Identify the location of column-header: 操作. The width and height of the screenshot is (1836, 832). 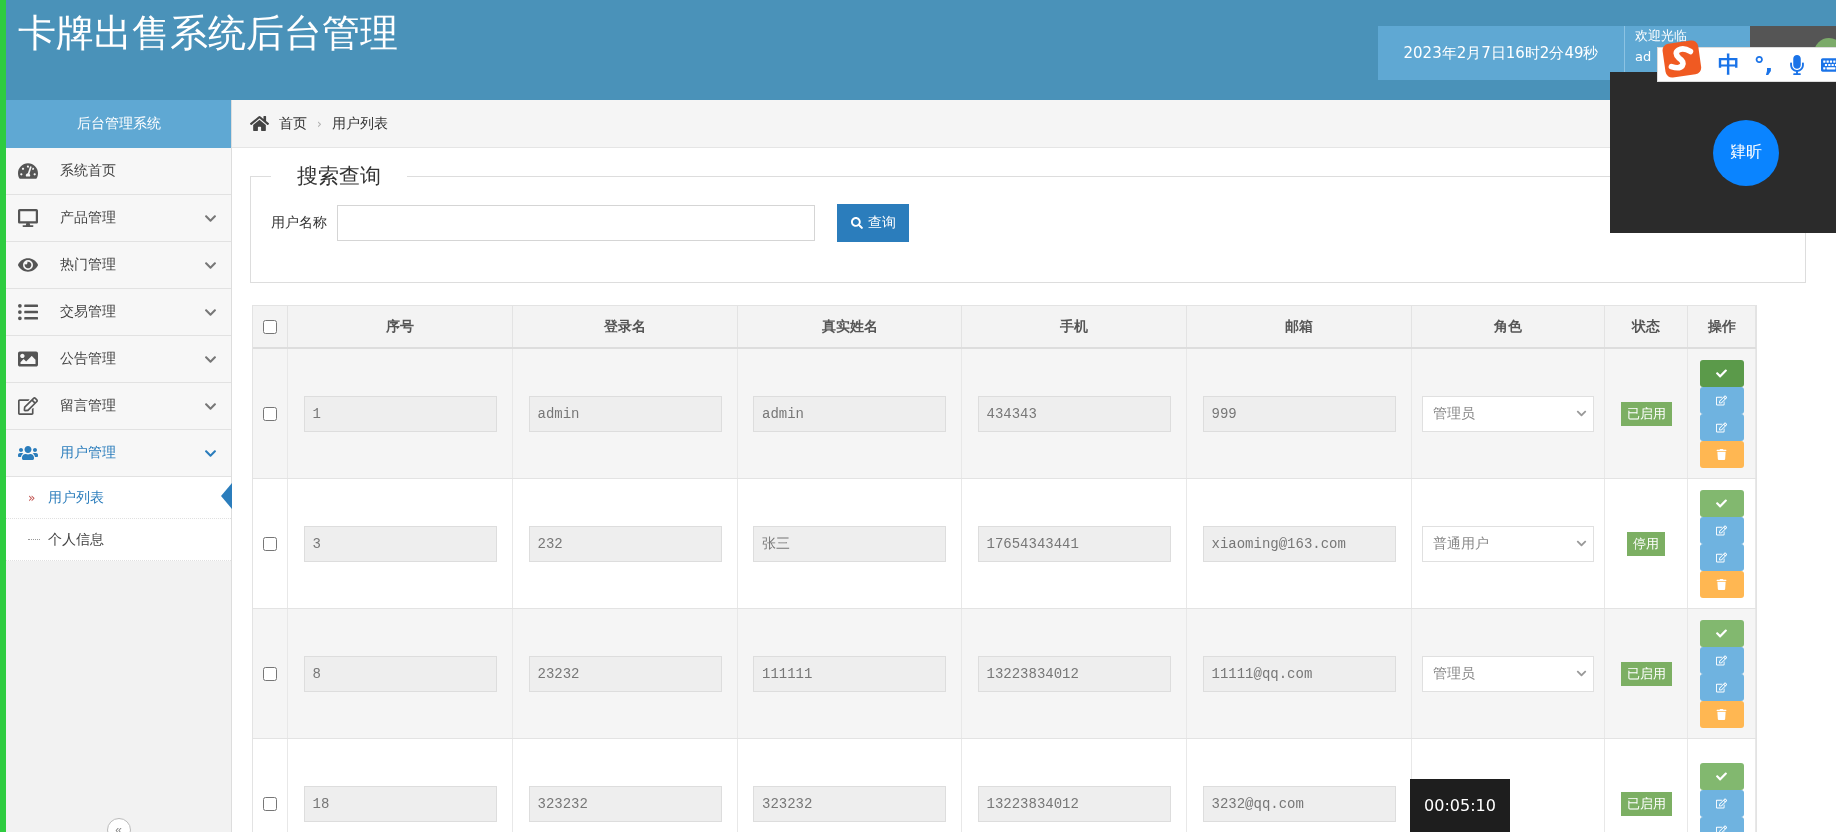
(1722, 326).